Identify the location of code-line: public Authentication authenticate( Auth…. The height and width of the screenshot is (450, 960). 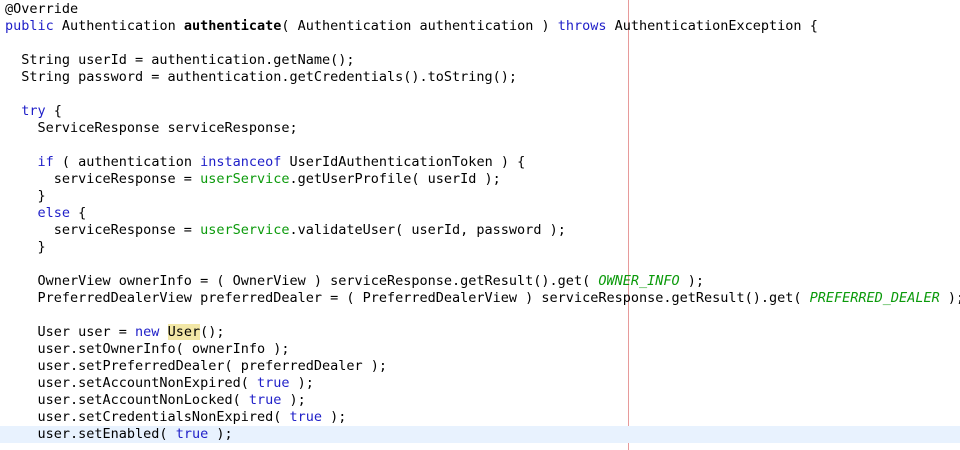
(480, 26).